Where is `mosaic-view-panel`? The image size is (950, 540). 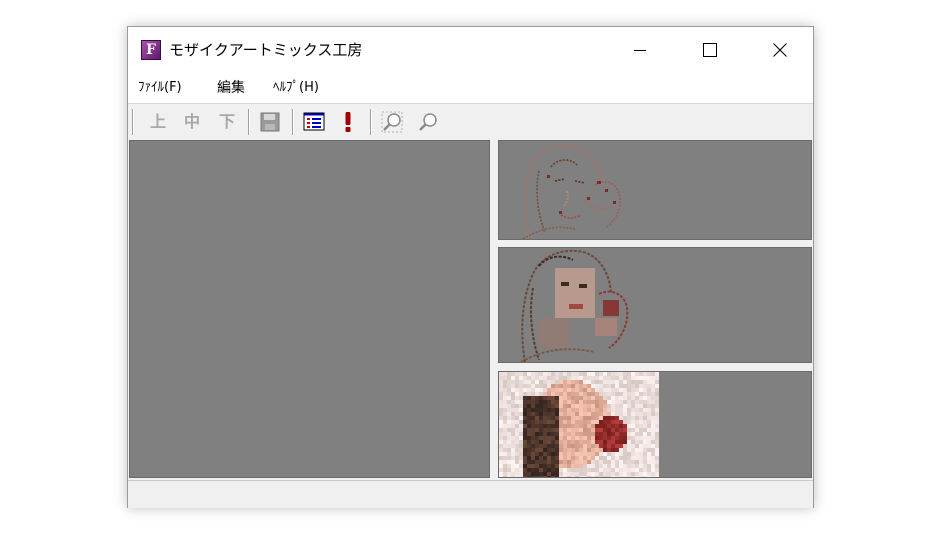
mosaic-view-panel is located at coordinates (655, 424).